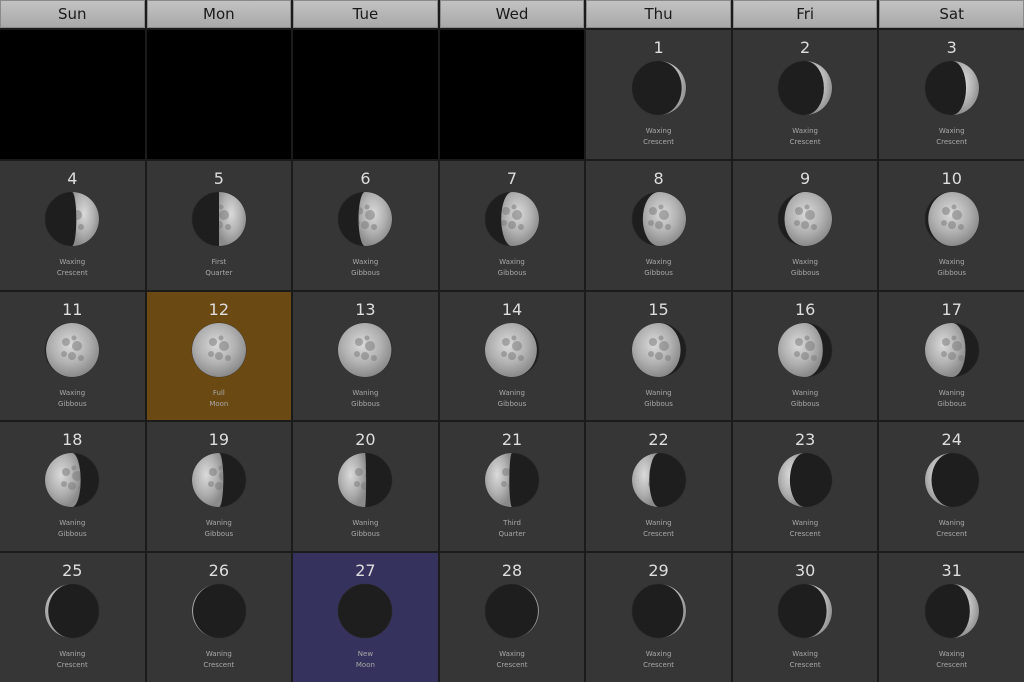 The height and width of the screenshot is (682, 1024). What do you see at coordinates (72, 309) in the screenshot?
I see `day-number: 11` at bounding box center [72, 309].